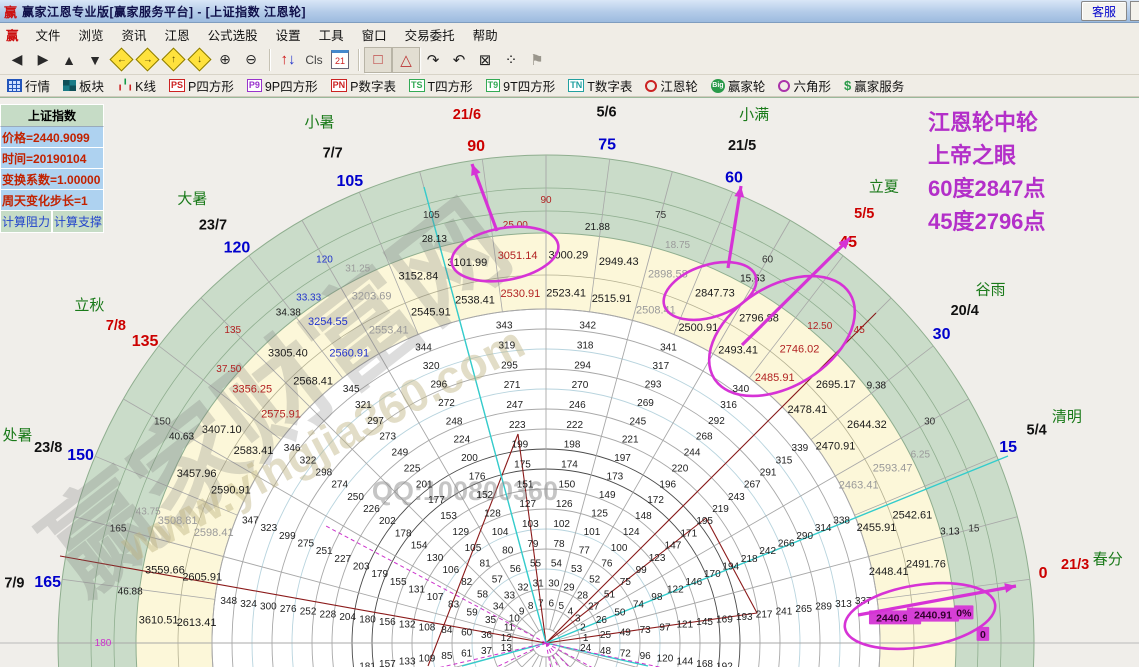 The width and height of the screenshot is (1139, 667). I want to click on percent-value: 6.25, so click(921, 455).